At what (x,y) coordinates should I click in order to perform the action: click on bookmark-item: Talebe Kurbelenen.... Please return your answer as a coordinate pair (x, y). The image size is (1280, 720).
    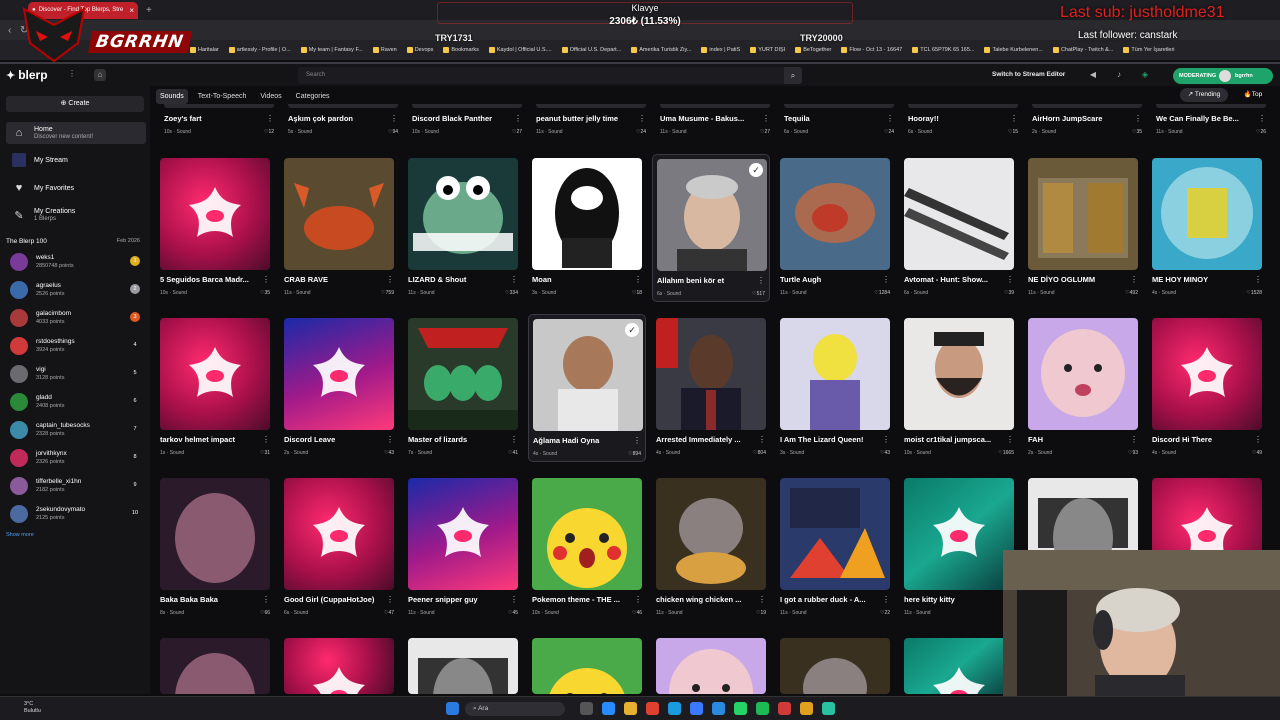
    Looking at the image, I should click on (1013, 50).